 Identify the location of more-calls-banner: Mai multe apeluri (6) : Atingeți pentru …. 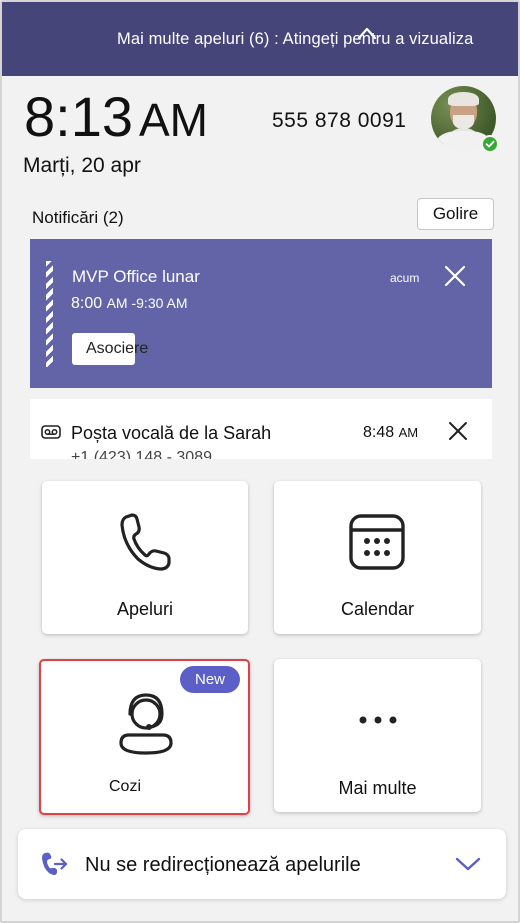
(260, 39).